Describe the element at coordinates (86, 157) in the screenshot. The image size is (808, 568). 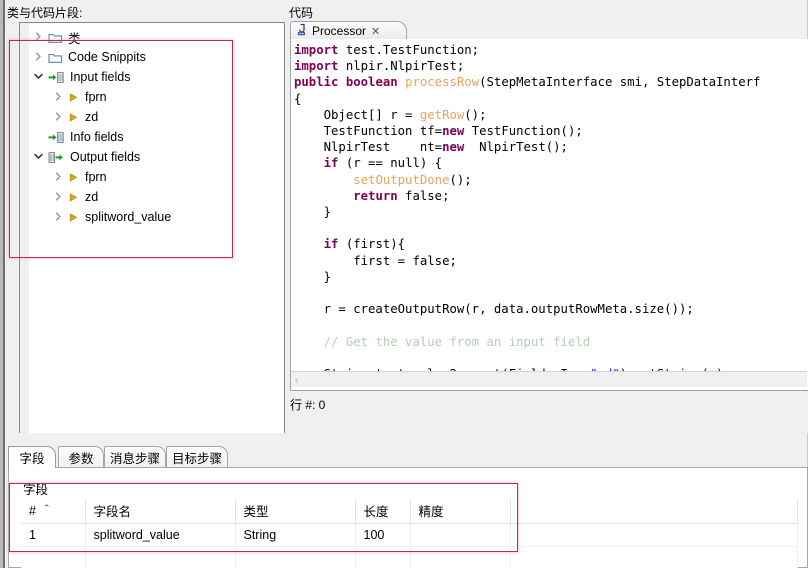
I see `tree-item-output-fields: Output fields` at that location.